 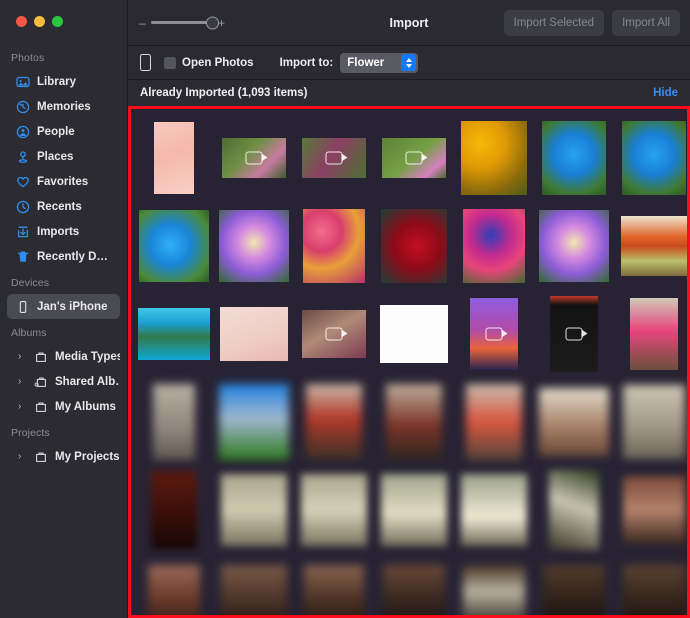 I want to click on pink-flower-video, so click(x=254, y=158).